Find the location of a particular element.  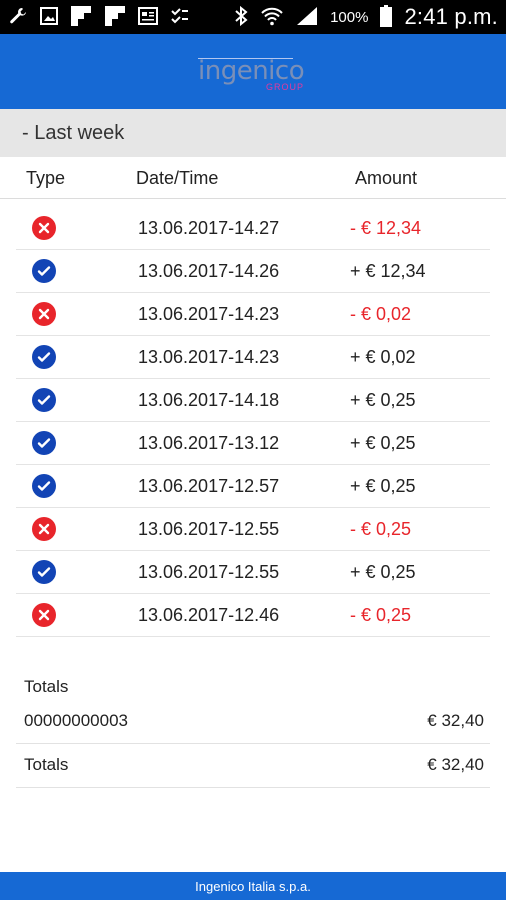

transaction-datetime: 13.06.2017-13.12 is located at coordinates (209, 443).